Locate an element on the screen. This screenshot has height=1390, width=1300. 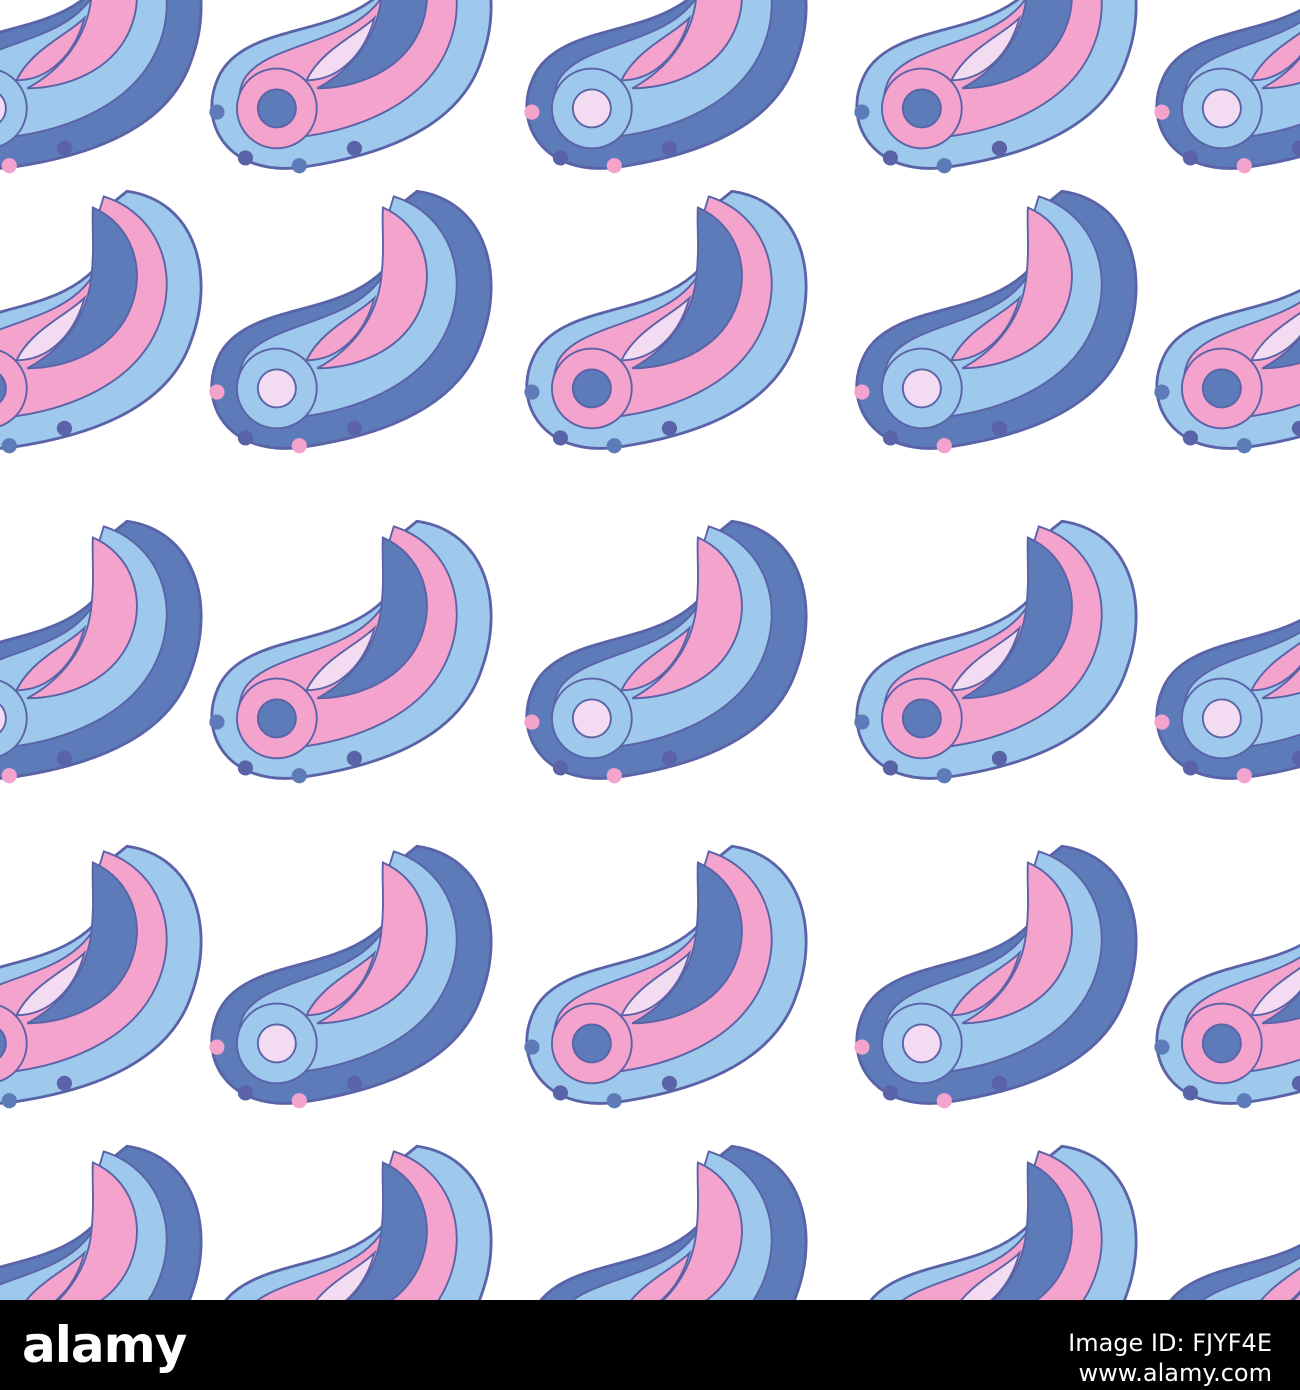
image-id-block: Image ID: FJYF4E www.alamy.com is located at coordinates (1170, 1358).